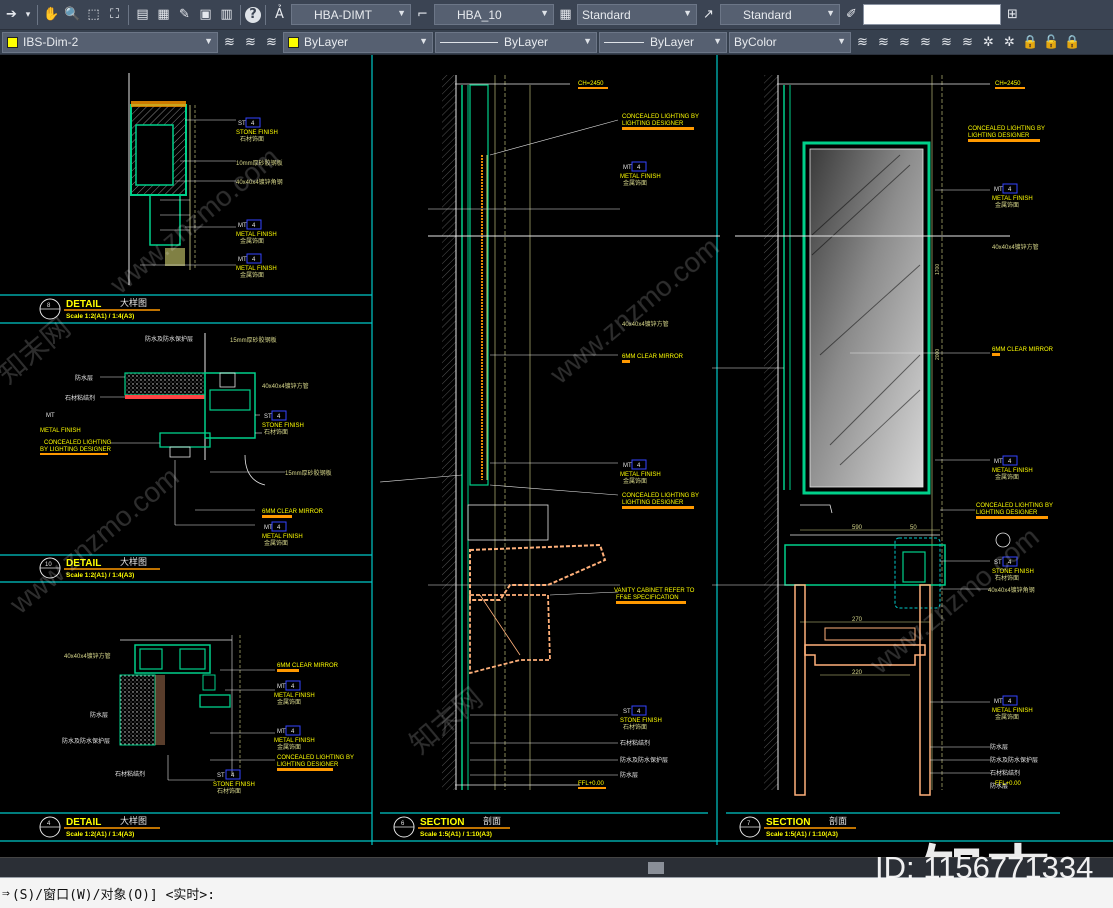 The width and height of the screenshot is (1113, 908). Describe the element at coordinates (221, 776) in the screenshot. I see `detail-c-tag-3-code: ST` at that location.